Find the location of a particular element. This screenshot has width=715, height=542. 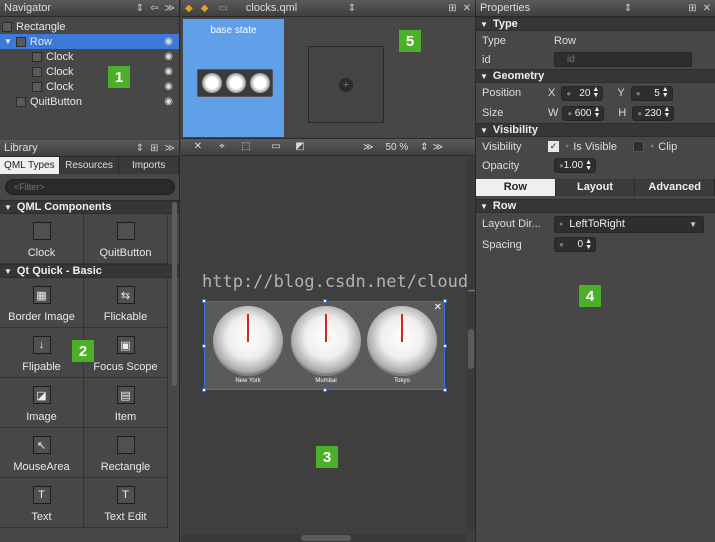

section-geometry: ▼ Geometry is located at coordinates (595, 76).